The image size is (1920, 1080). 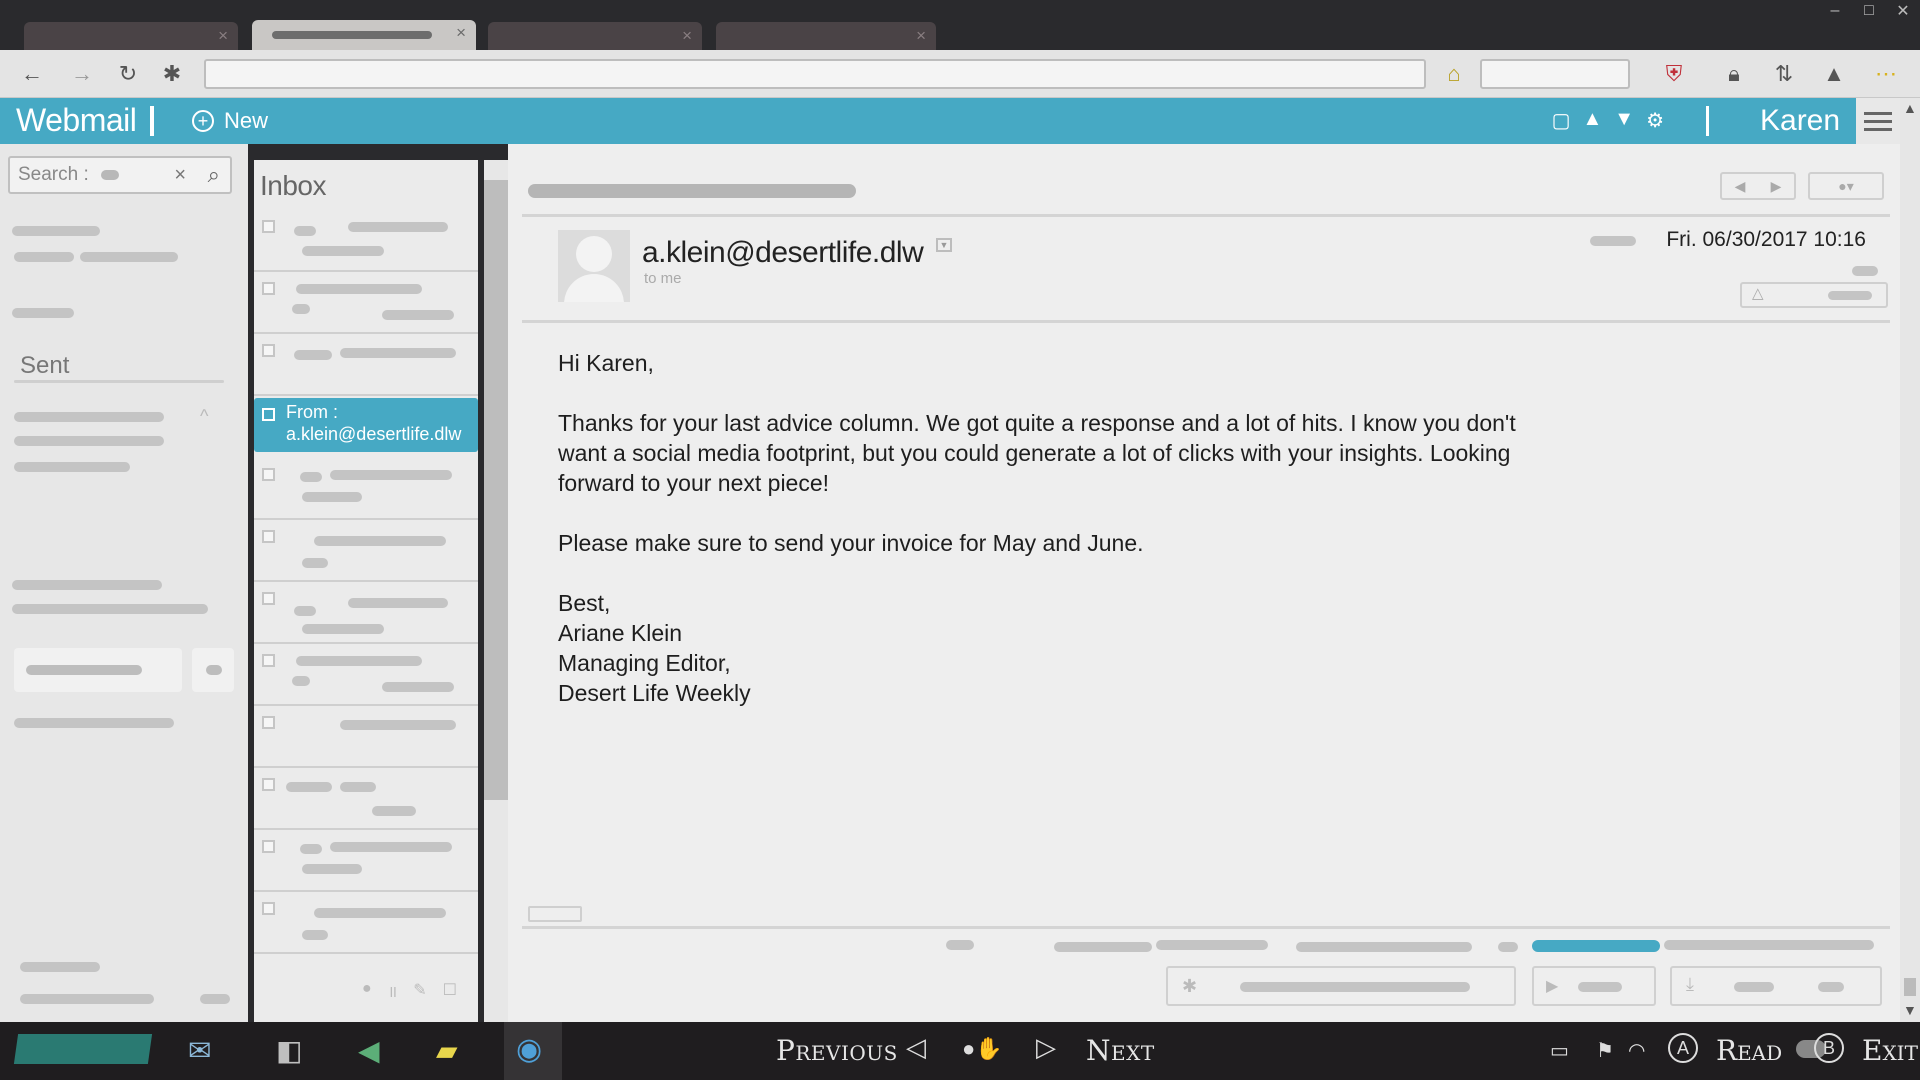 What do you see at coordinates (1869, 11) in the screenshot?
I see `maximize-icon: □` at bounding box center [1869, 11].